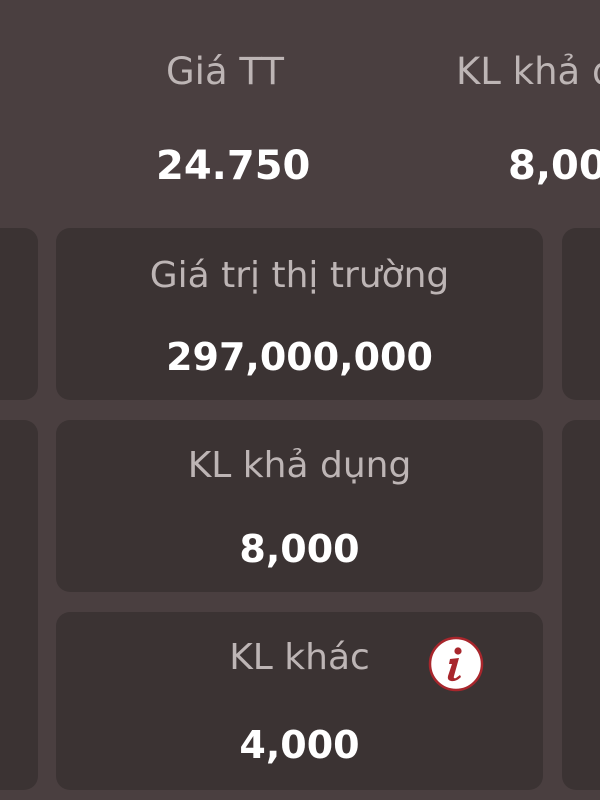  Describe the element at coordinates (299, 275) in the screenshot. I see `market-value-label: Giá trị thị trường` at that location.